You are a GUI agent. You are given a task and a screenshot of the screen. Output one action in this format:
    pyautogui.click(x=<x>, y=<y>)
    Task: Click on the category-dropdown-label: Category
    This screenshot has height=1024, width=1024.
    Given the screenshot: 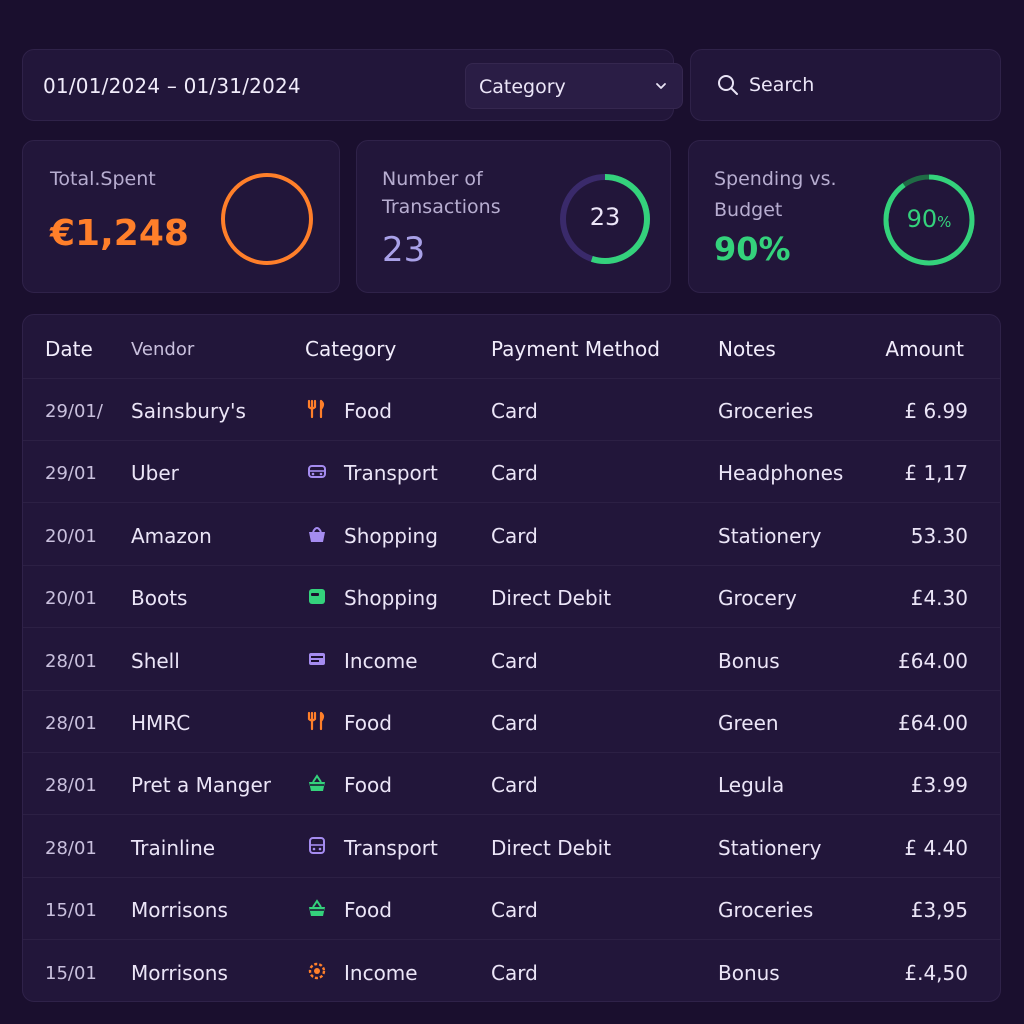 What is the action you would take?
    pyautogui.click(x=522, y=87)
    